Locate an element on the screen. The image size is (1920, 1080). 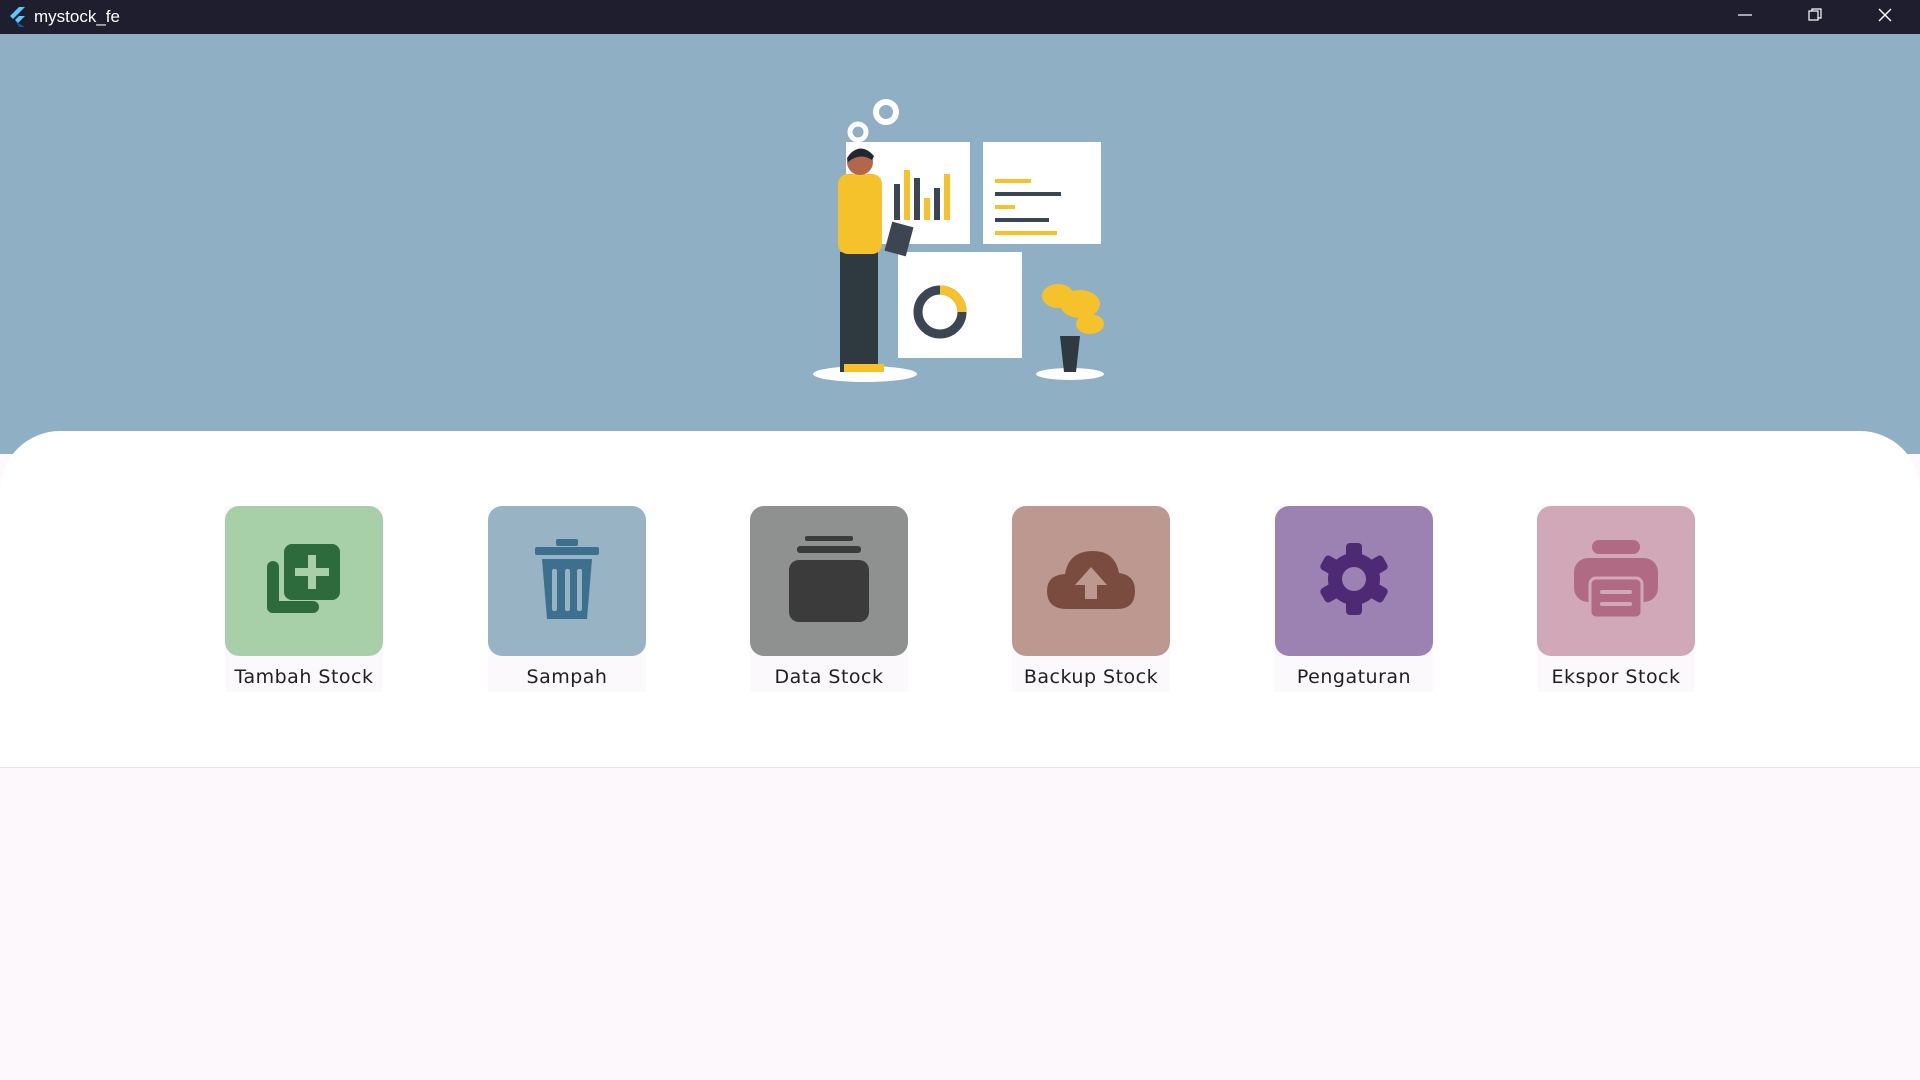
menu-item-pengaturan: Pengaturan is located at coordinates (1354, 599).